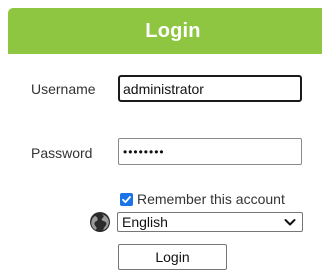 Image resolution: width=322 pixels, height=276 pixels. What do you see at coordinates (290, 222) in the screenshot?
I see `chevron-down-icon` at bounding box center [290, 222].